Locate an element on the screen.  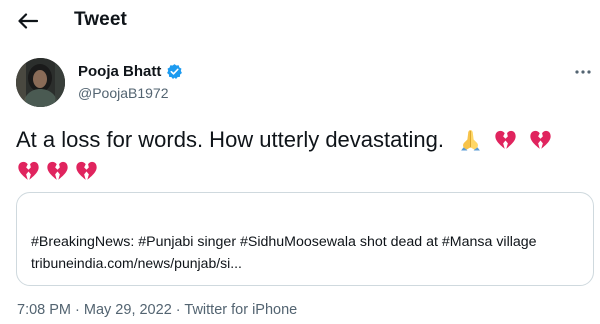
tweet-date: May 29, 2022 is located at coordinates (128, 310).